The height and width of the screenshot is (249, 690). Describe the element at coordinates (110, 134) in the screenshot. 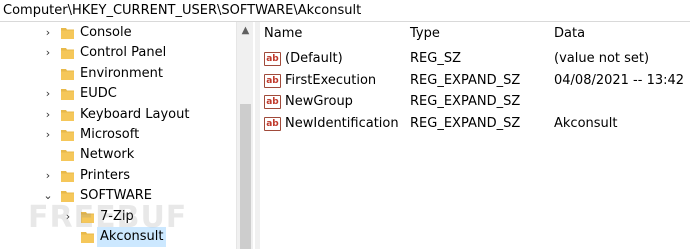

I see `tree-item-label: Microsoft` at that location.